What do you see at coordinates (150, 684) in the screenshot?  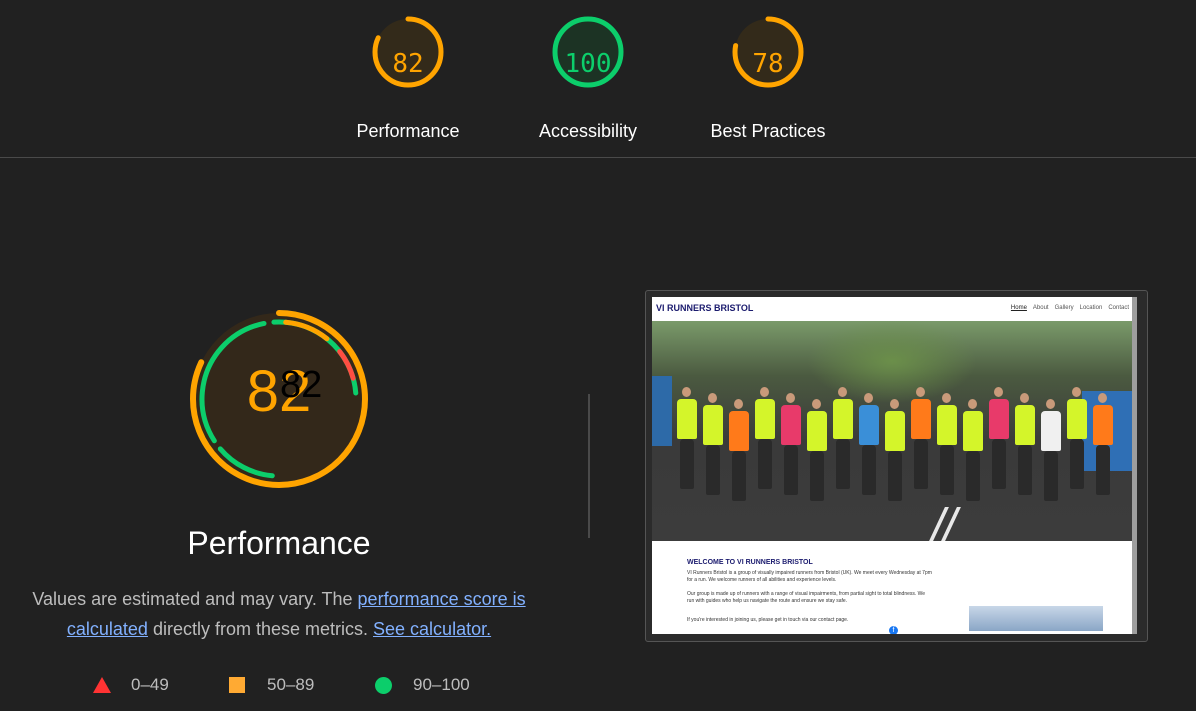 I see `legend-fail-range: 0–49` at bounding box center [150, 684].